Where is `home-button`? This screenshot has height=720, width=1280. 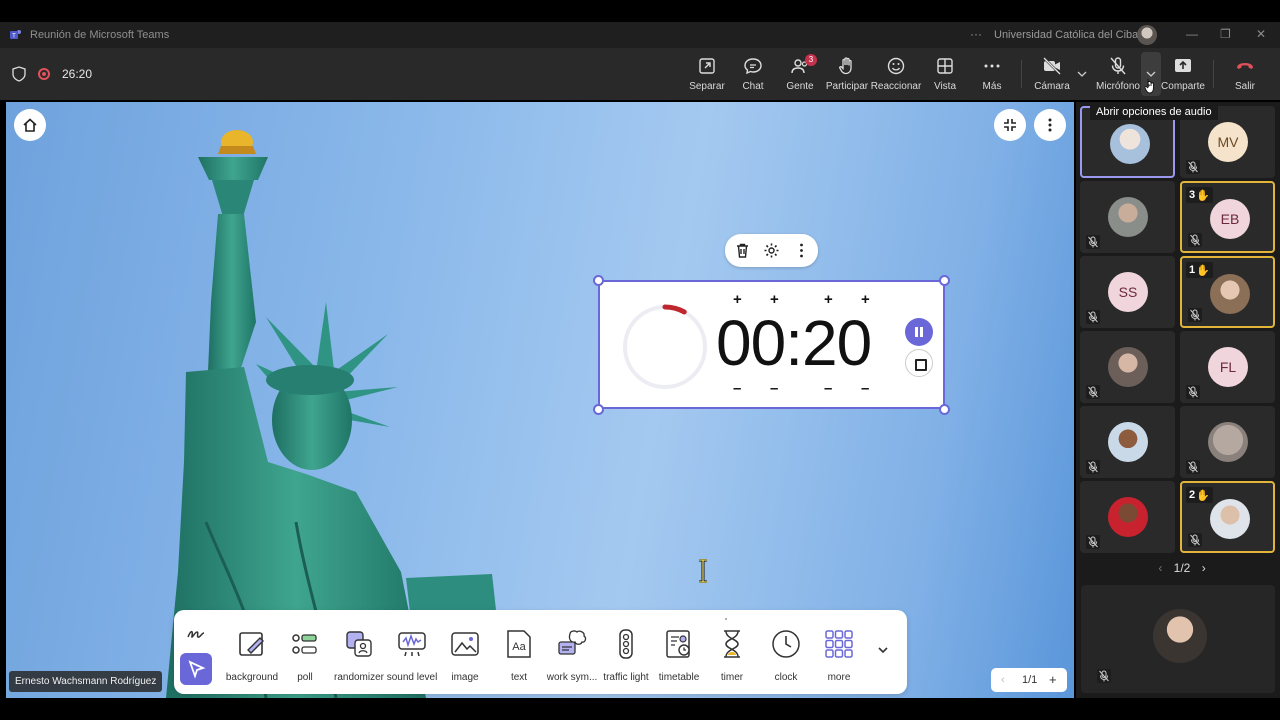 home-button is located at coordinates (30, 125).